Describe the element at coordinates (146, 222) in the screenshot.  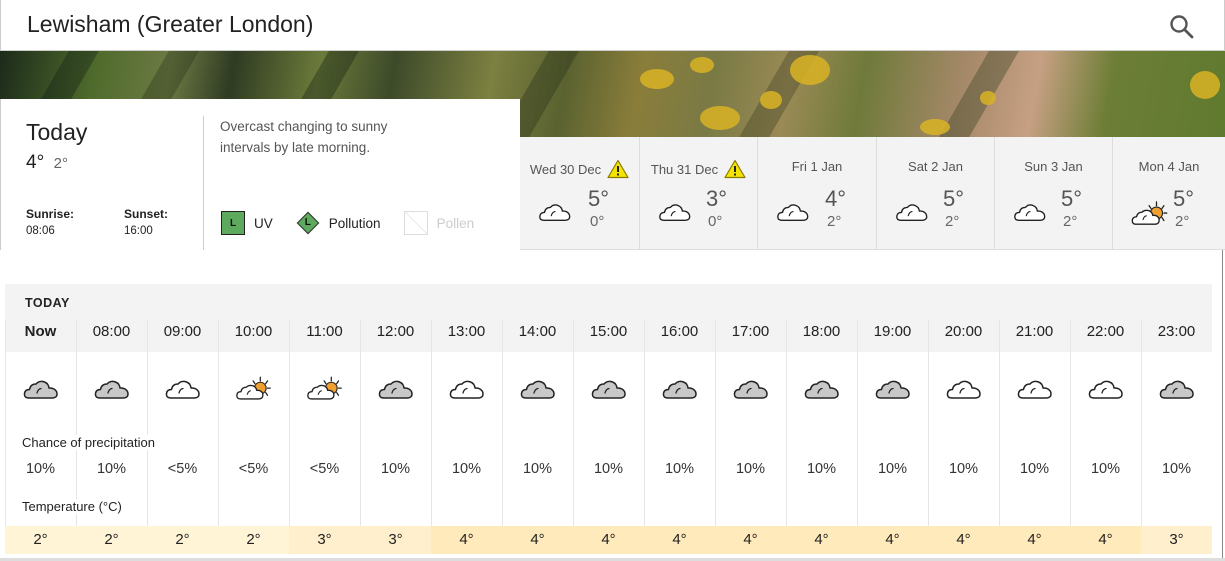
I see `sunset-block: Sunset: 16:00` at that location.